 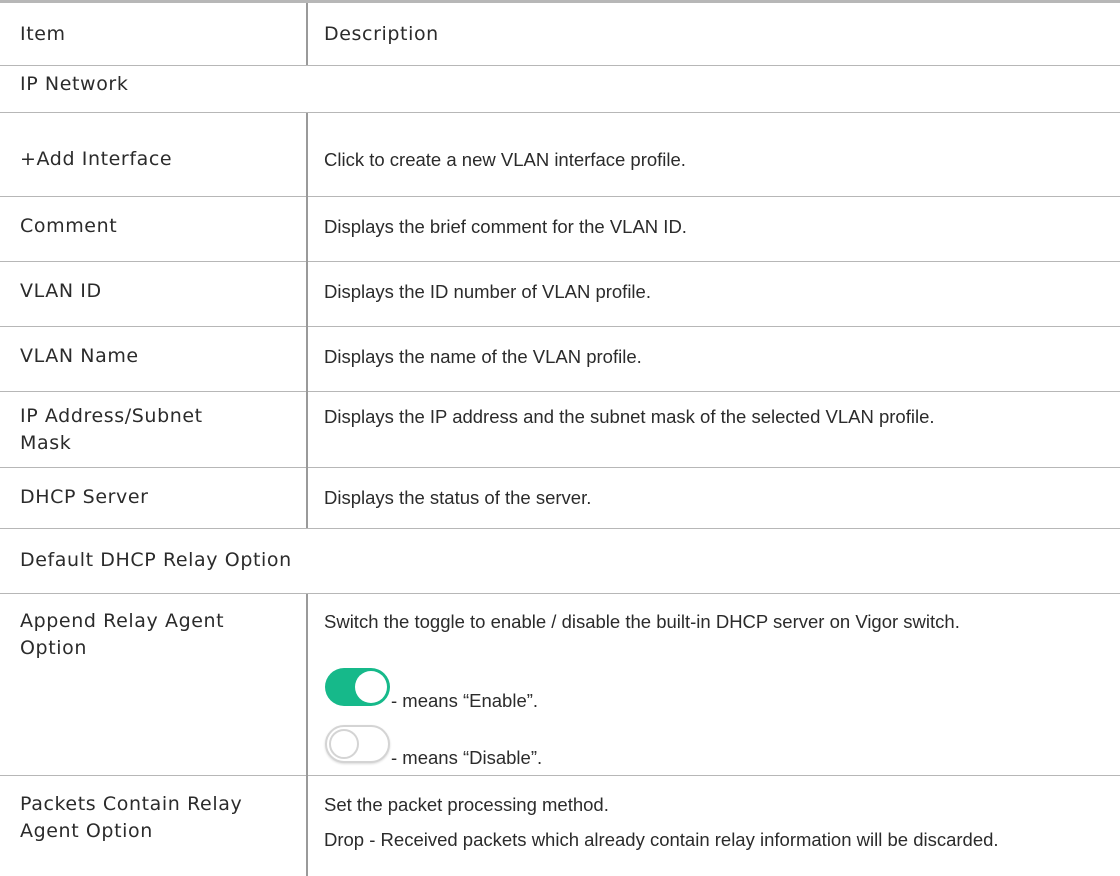 What do you see at coordinates (84, 497) in the screenshot?
I see `row-item-dhcp-server: DHCP Server` at bounding box center [84, 497].